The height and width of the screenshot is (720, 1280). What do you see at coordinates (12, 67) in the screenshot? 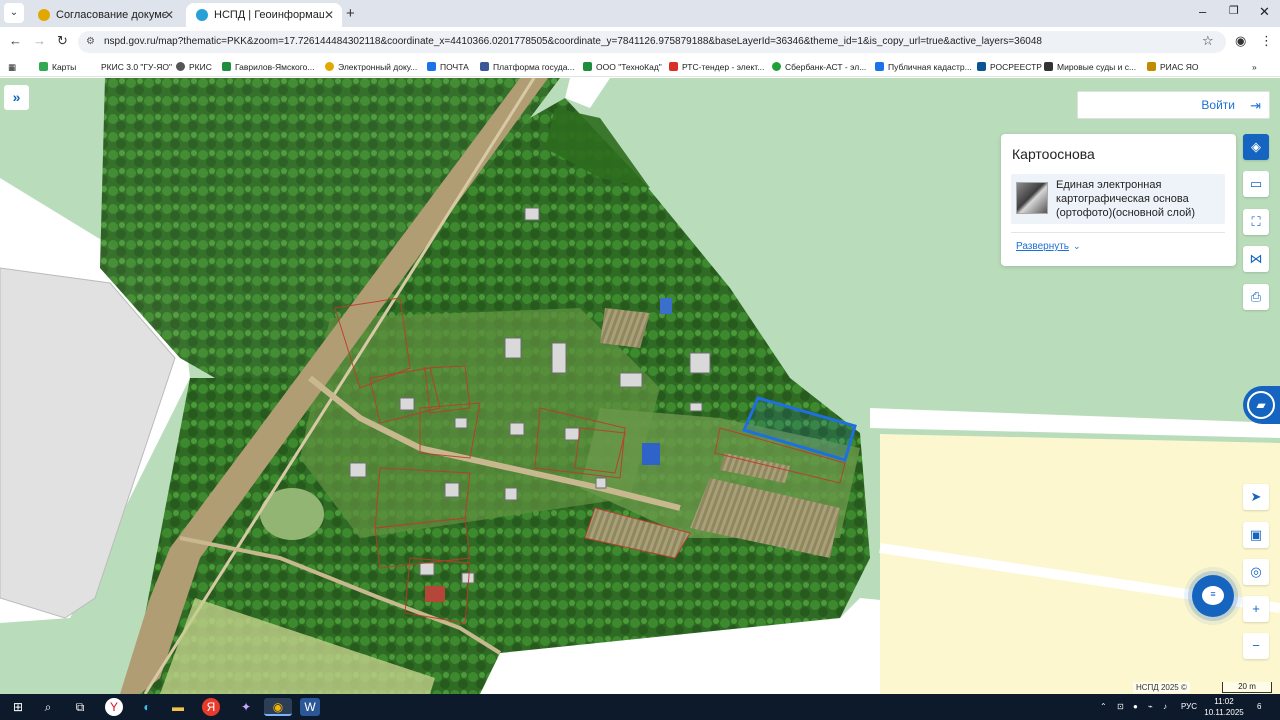
I see `apps-grid-icon: ▦` at bounding box center [12, 67].